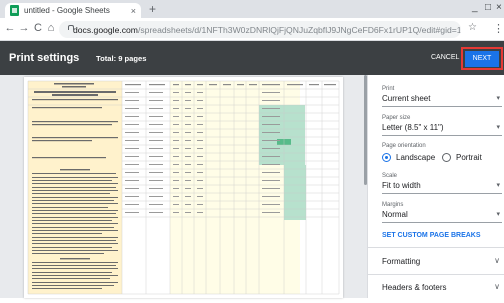 The width and height of the screenshot is (504, 303). I want to click on custom-page-breaks-link: SET CUSTOM PAGE BREAKS, so click(431, 235).